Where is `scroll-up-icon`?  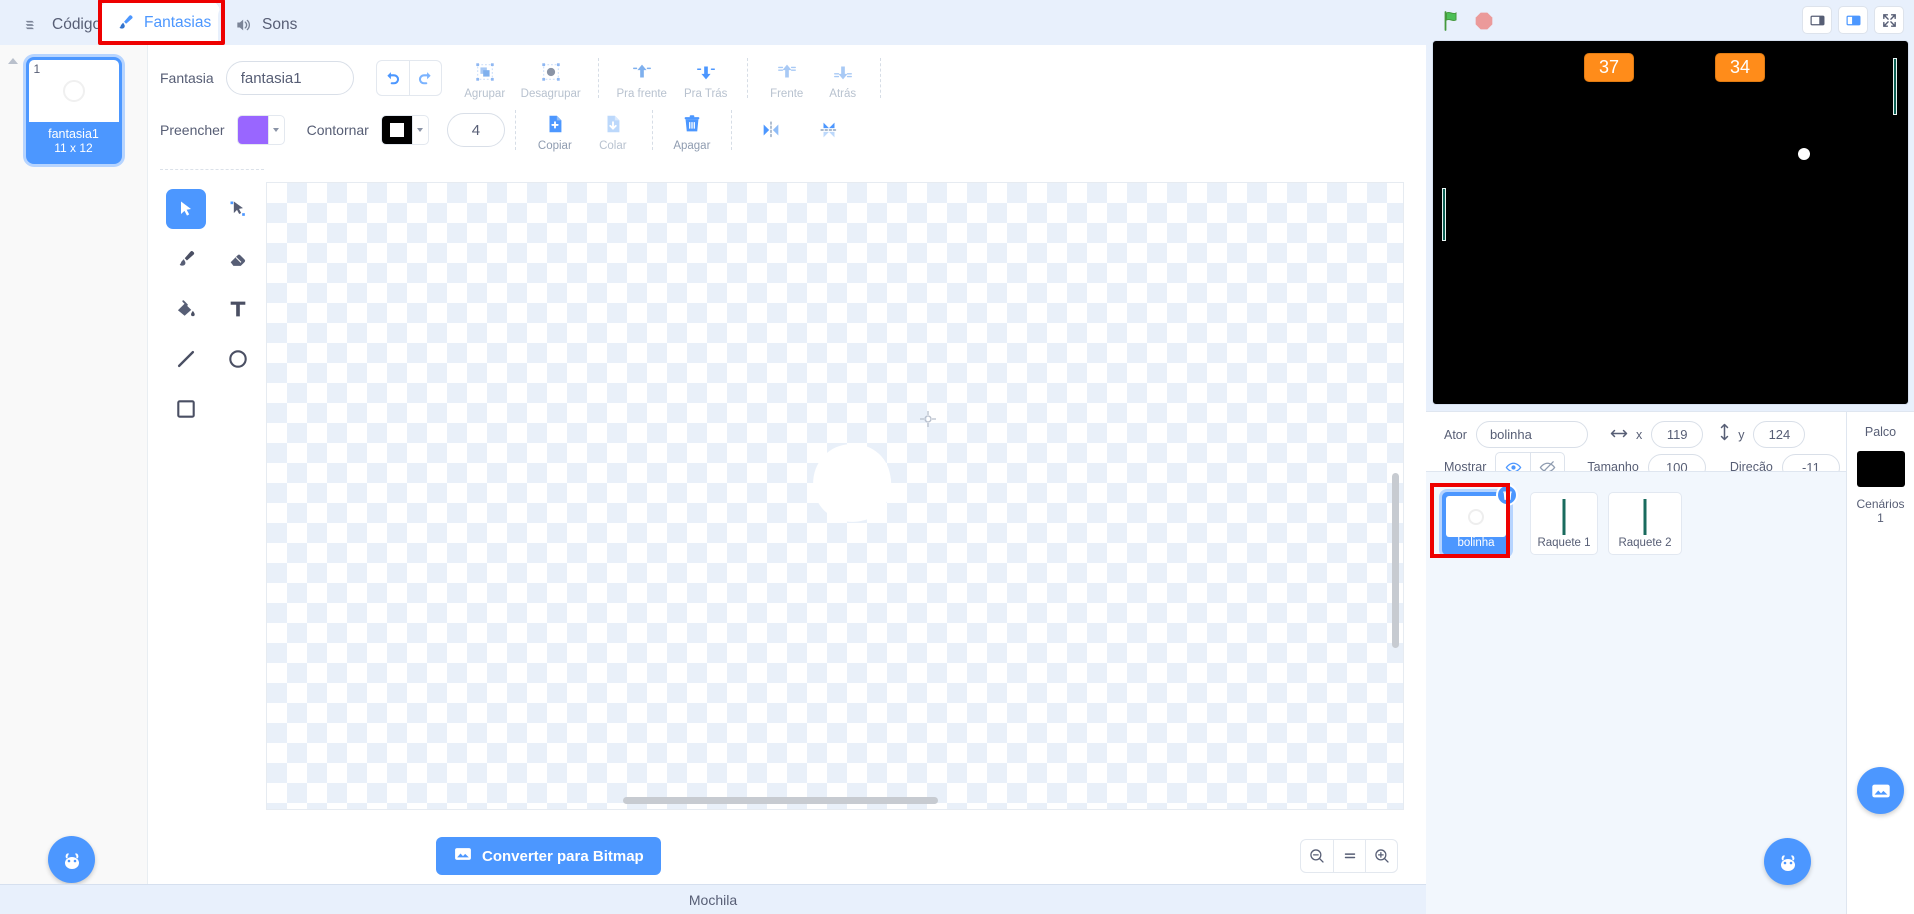 scroll-up-icon is located at coordinates (13, 58).